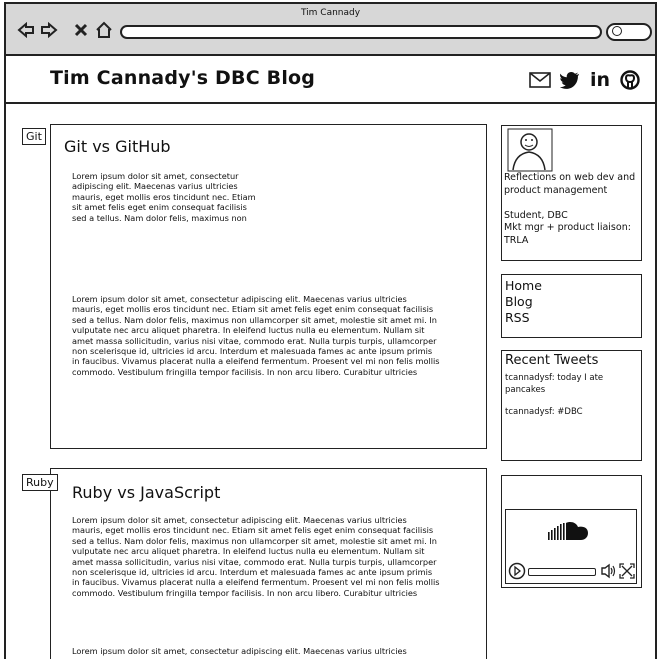 This screenshot has height=659, width=661. What do you see at coordinates (540, 80) in the screenshot?
I see `mail-icon` at bounding box center [540, 80].